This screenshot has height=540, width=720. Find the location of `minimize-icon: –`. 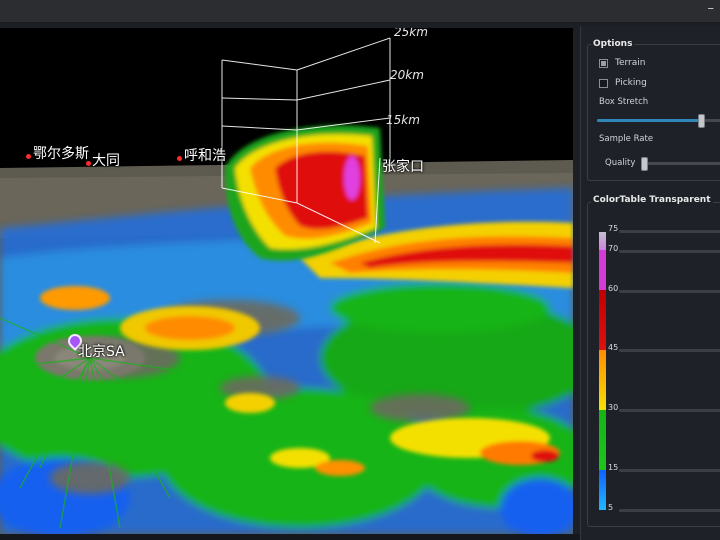

minimize-icon: – is located at coordinates (711, 8).